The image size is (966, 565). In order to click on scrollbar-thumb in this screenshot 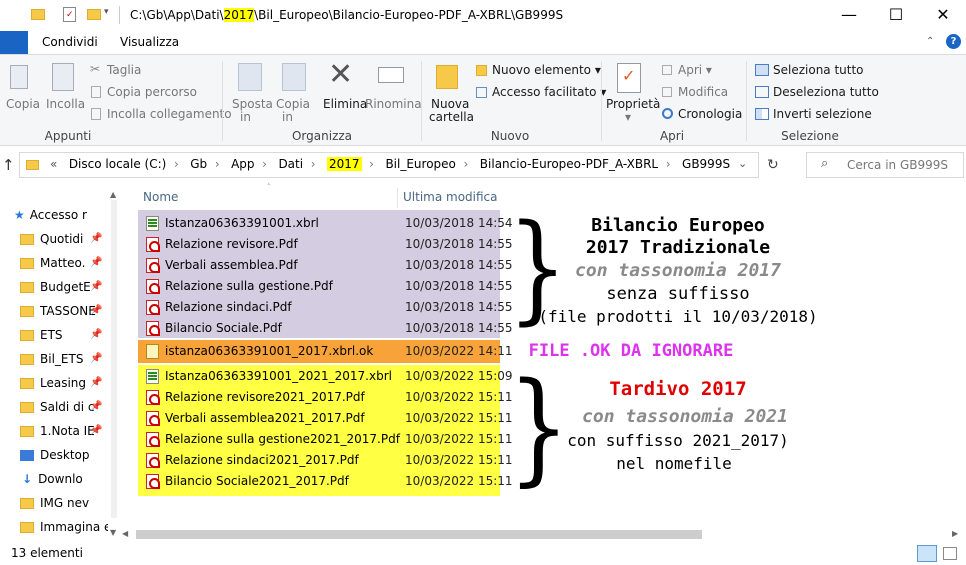, I will do `click(419, 534)`.